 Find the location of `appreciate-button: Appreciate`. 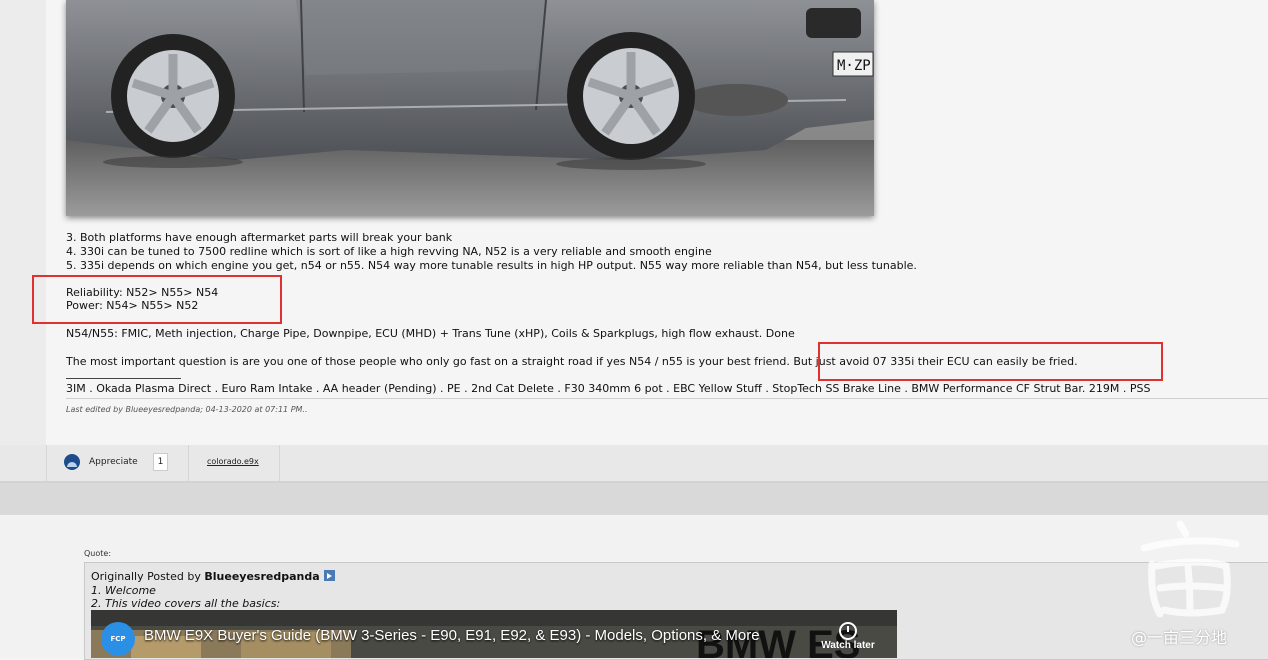

appreciate-button: Appreciate is located at coordinates (101, 462).